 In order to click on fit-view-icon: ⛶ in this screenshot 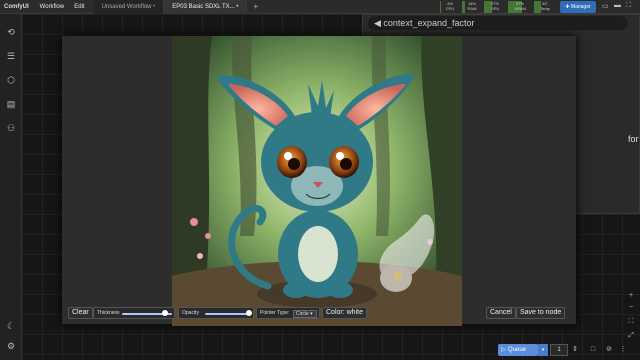, I will do `click(631, 322)`.